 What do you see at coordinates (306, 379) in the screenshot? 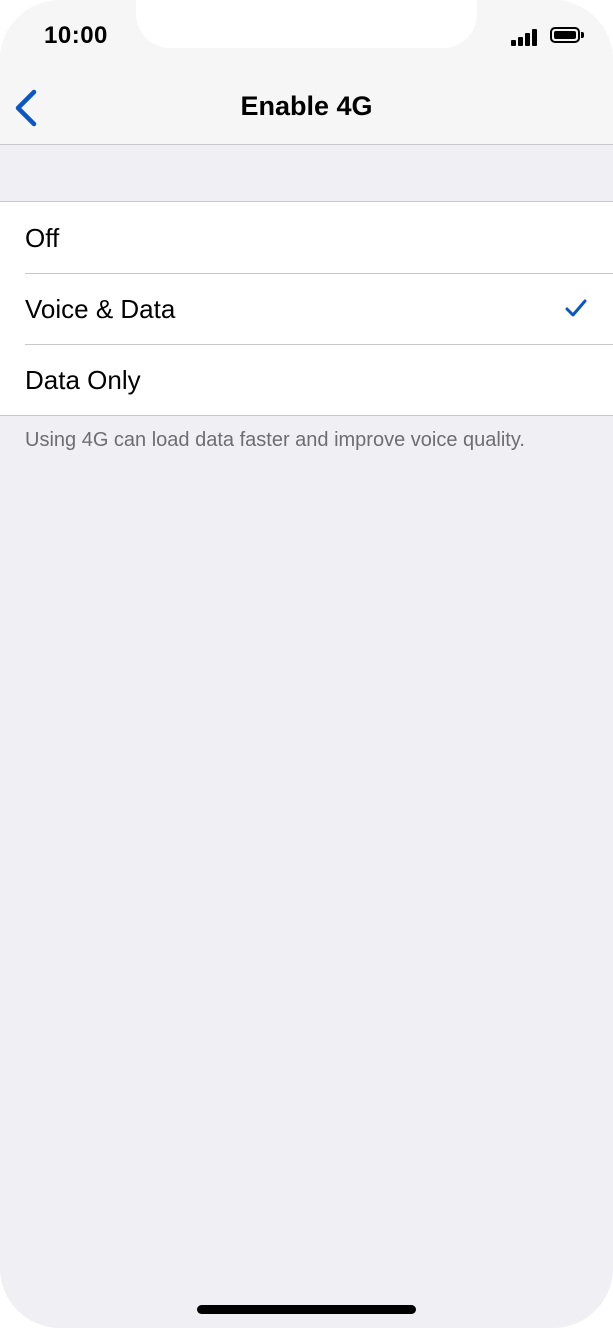
I see `option-data-only: Data Only` at bounding box center [306, 379].